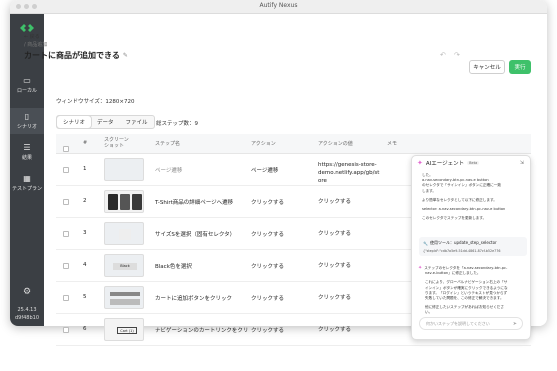  What do you see at coordinates (85, 169) in the screenshot?
I see `row-number: 1` at bounding box center [85, 169].